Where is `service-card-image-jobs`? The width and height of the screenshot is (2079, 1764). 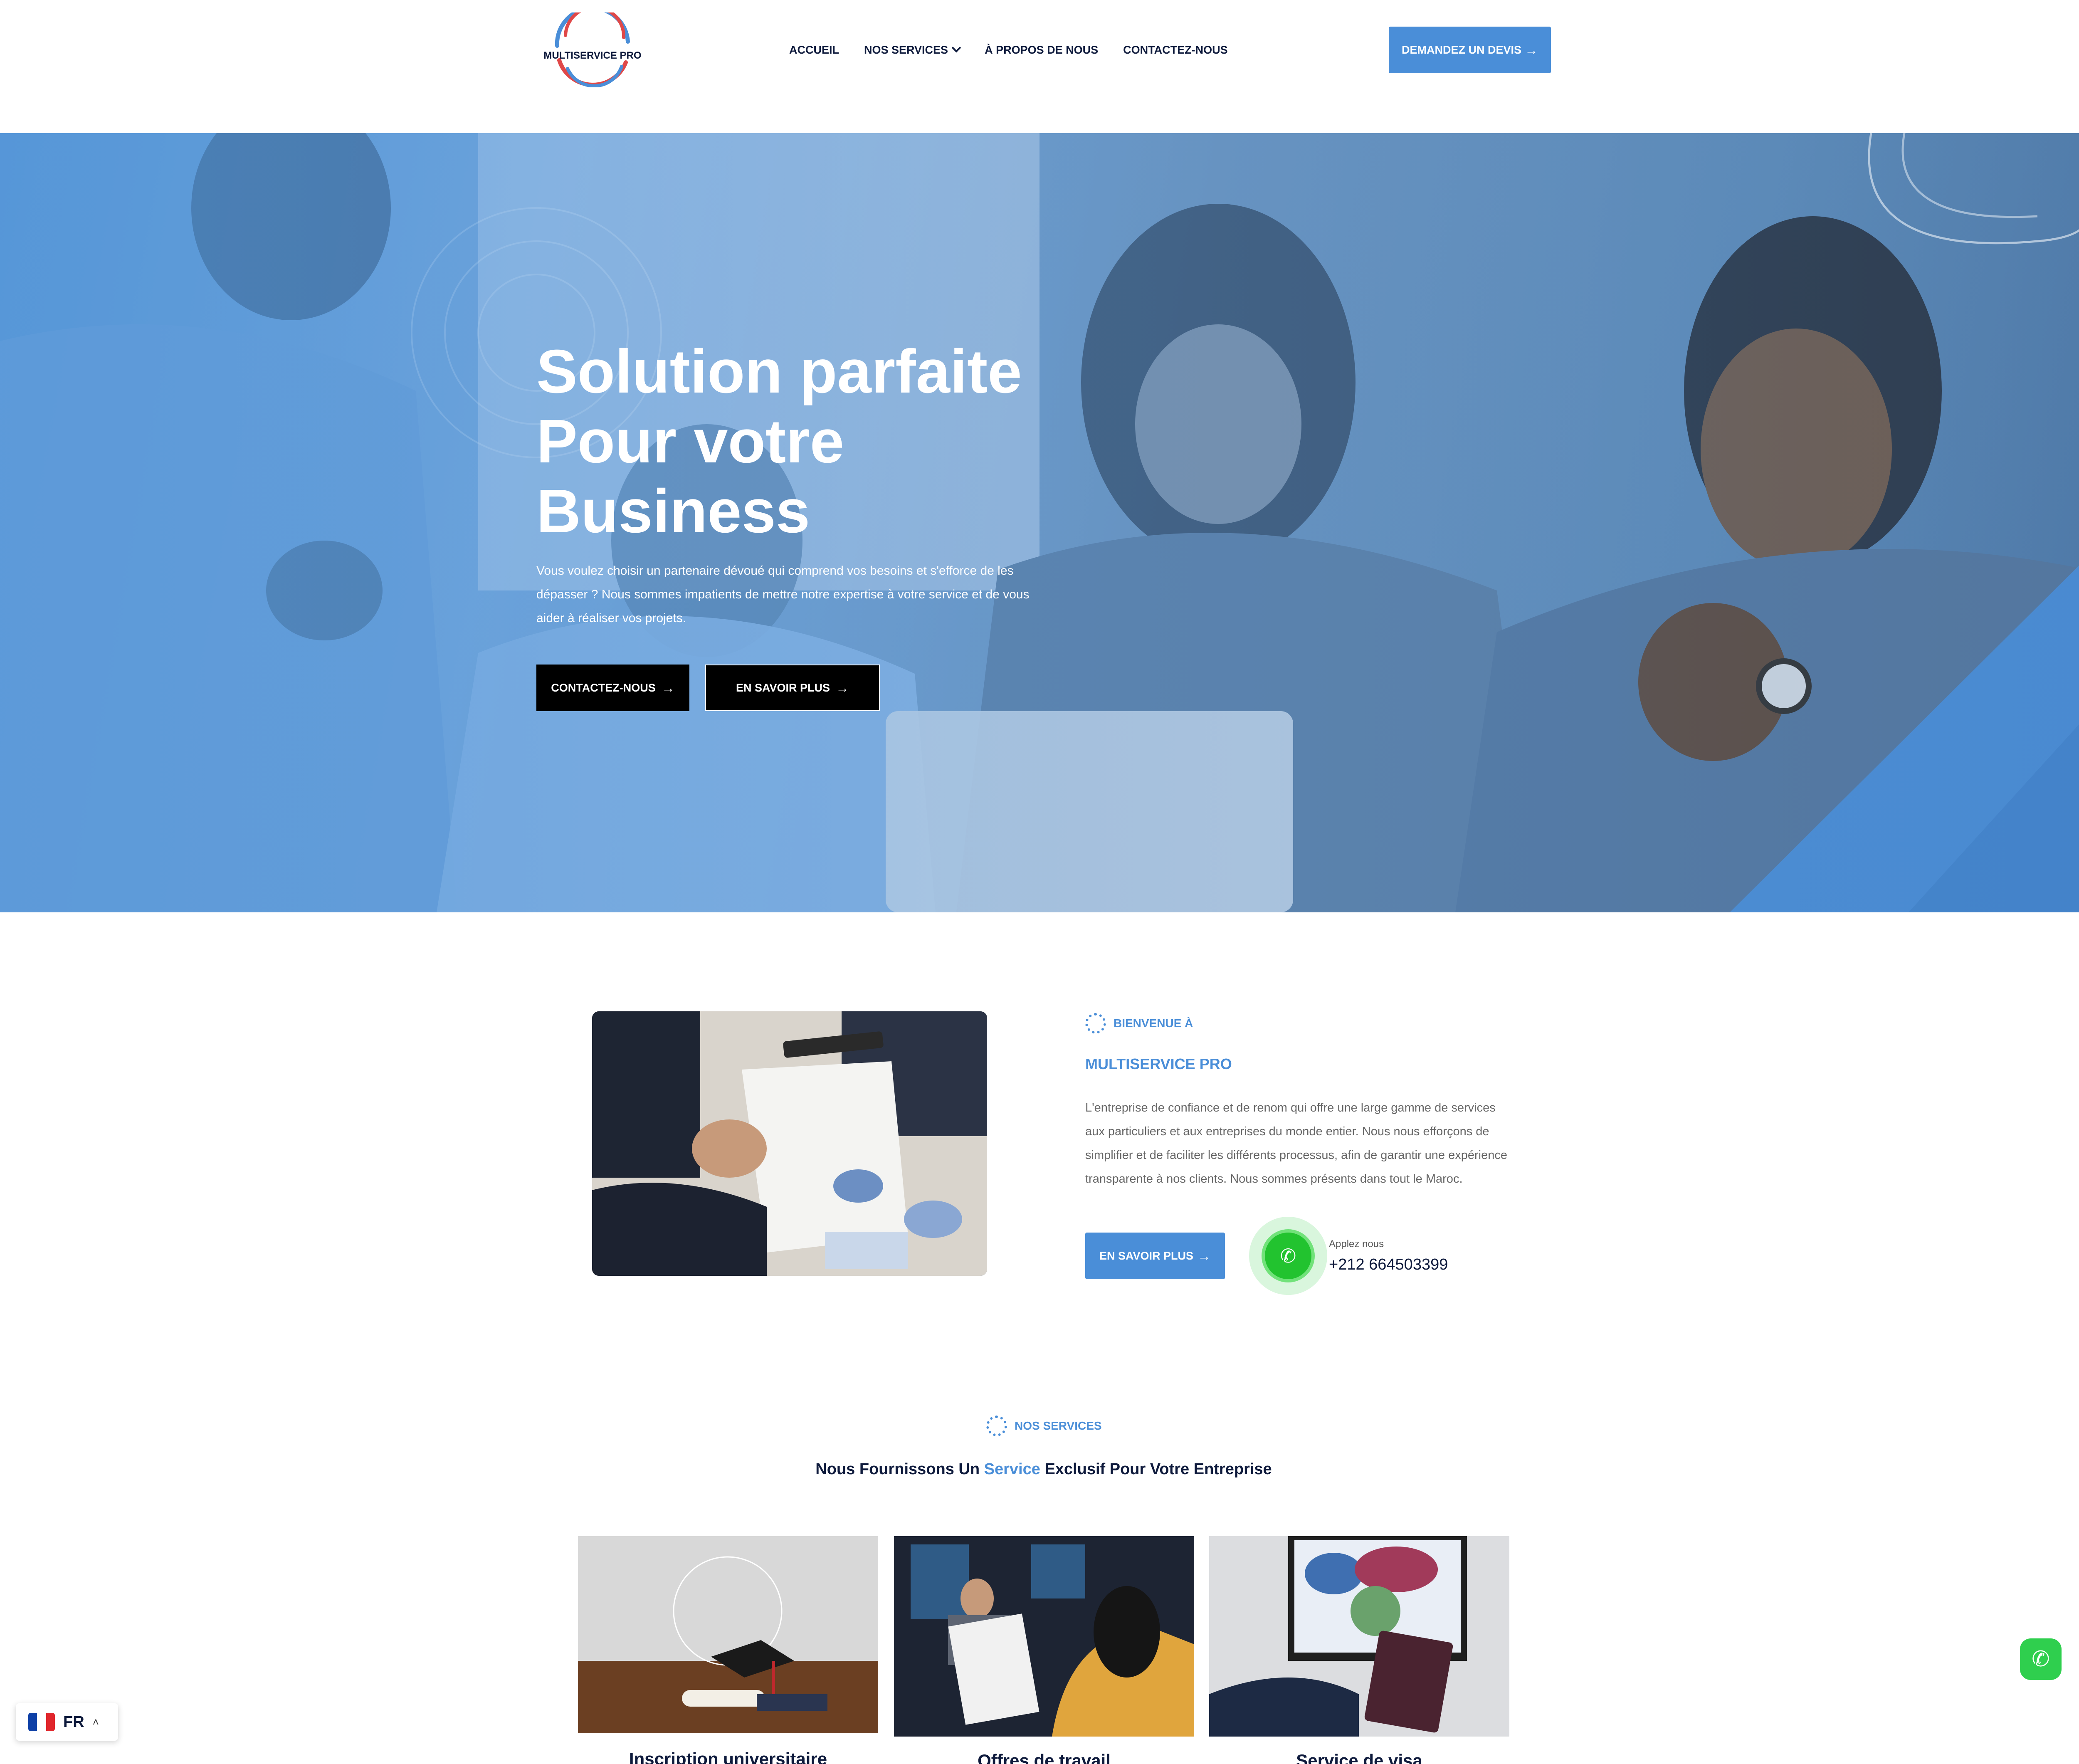
service-card-image-jobs is located at coordinates (1044, 1636).